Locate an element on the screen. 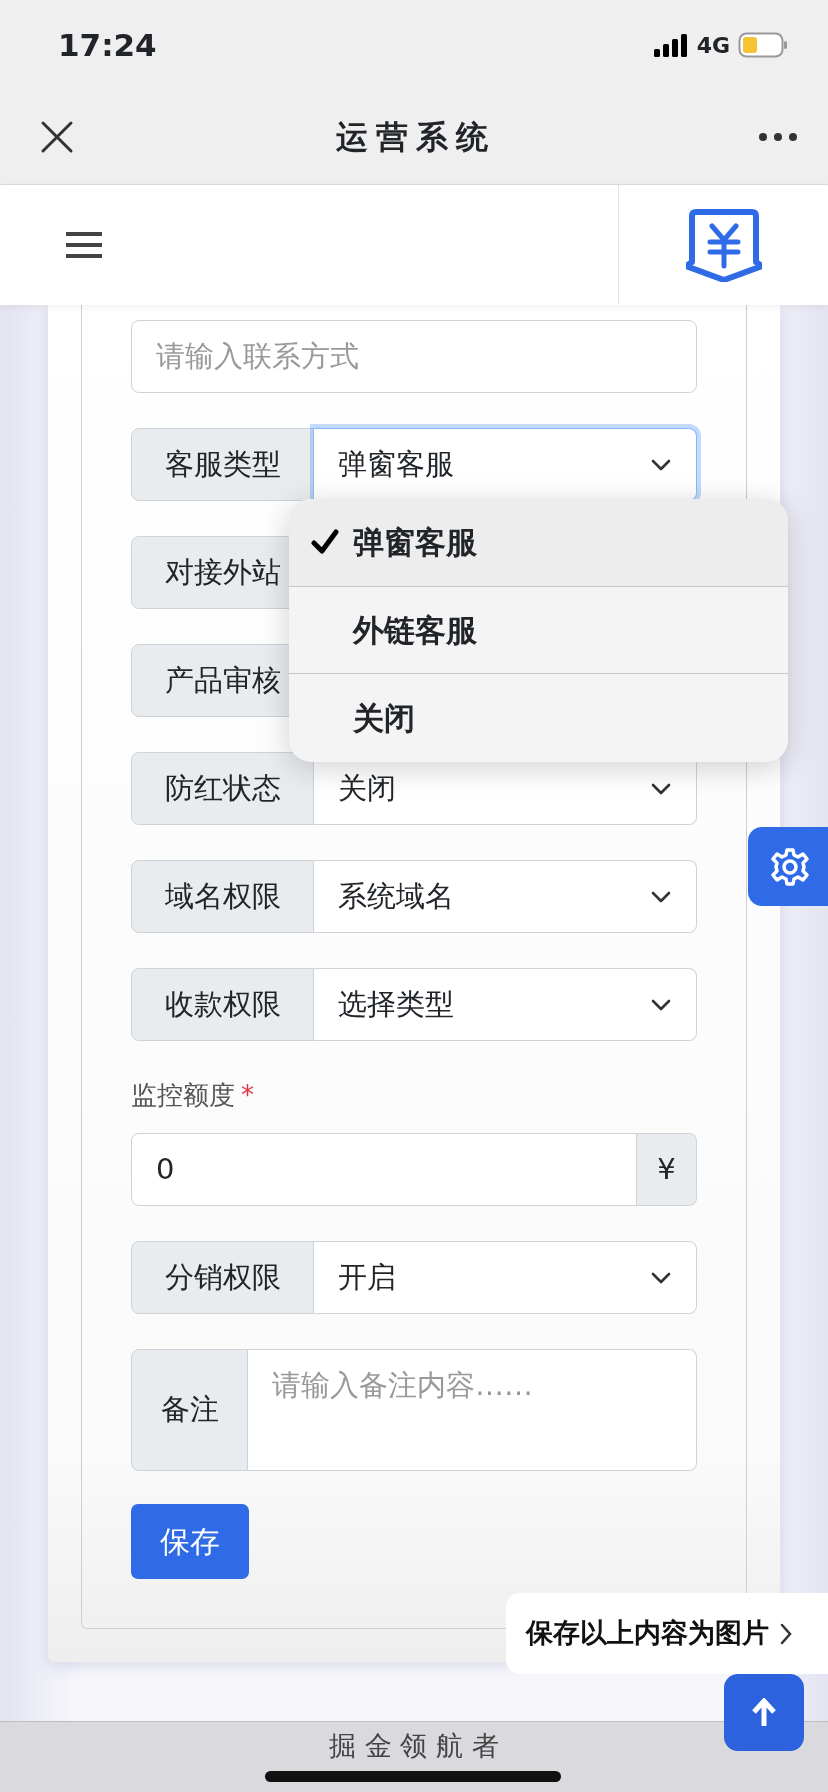 This screenshot has height=1792, width=828. footer-text: 掘 金 领 航 者 is located at coordinates (414, 1746).